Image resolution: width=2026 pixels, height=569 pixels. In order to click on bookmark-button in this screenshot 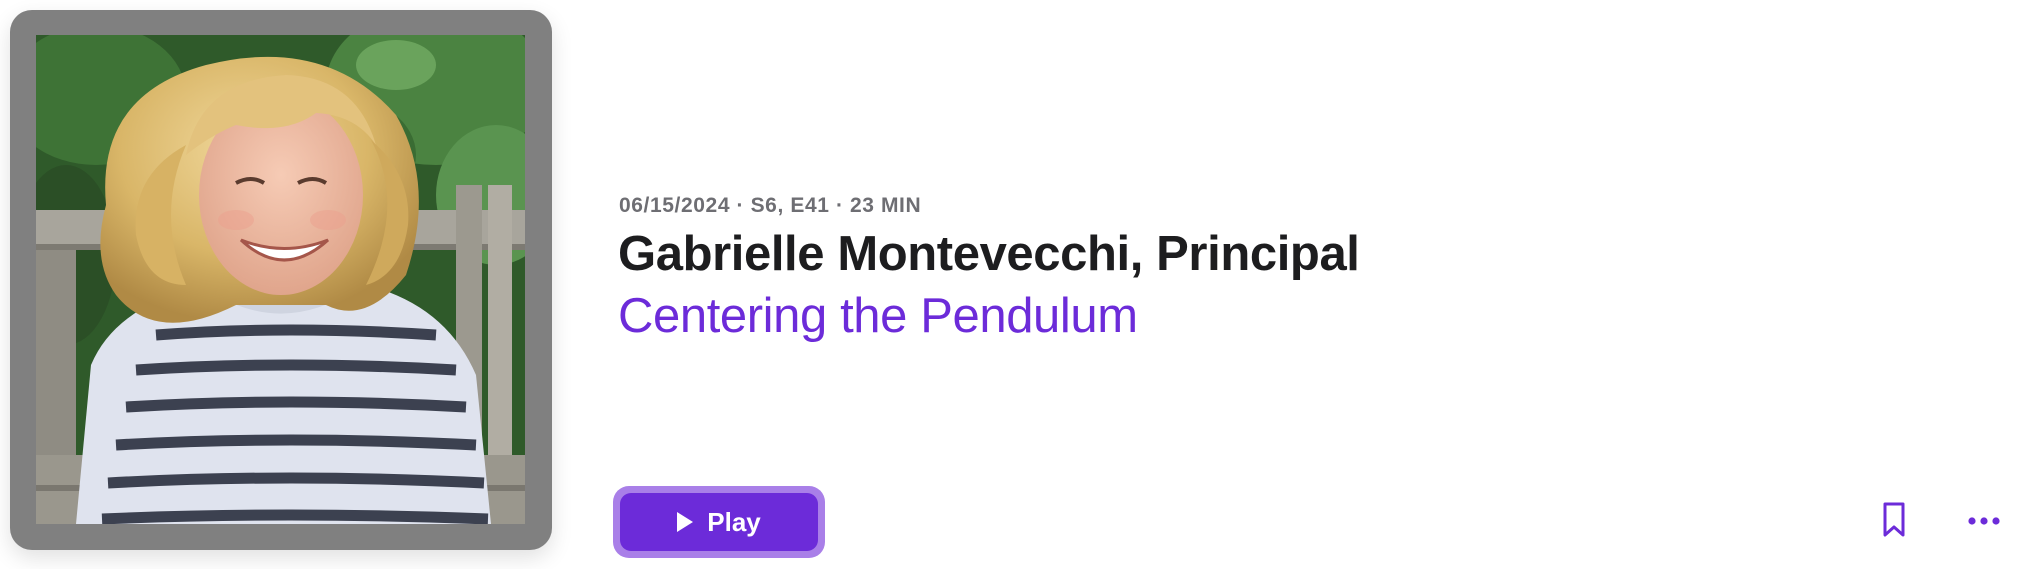, I will do `click(1894, 520)`.